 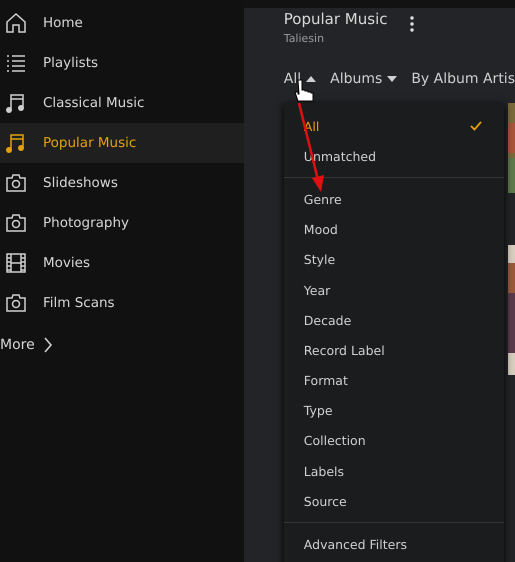 What do you see at coordinates (311, 79) in the screenshot?
I see `caret-up-icon` at bounding box center [311, 79].